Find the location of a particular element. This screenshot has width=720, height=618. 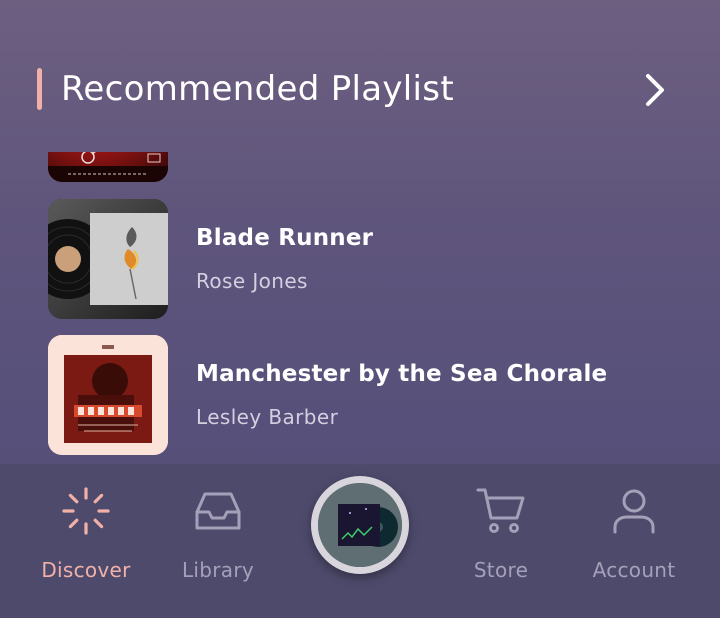

list-item is located at coordinates (360, 167).